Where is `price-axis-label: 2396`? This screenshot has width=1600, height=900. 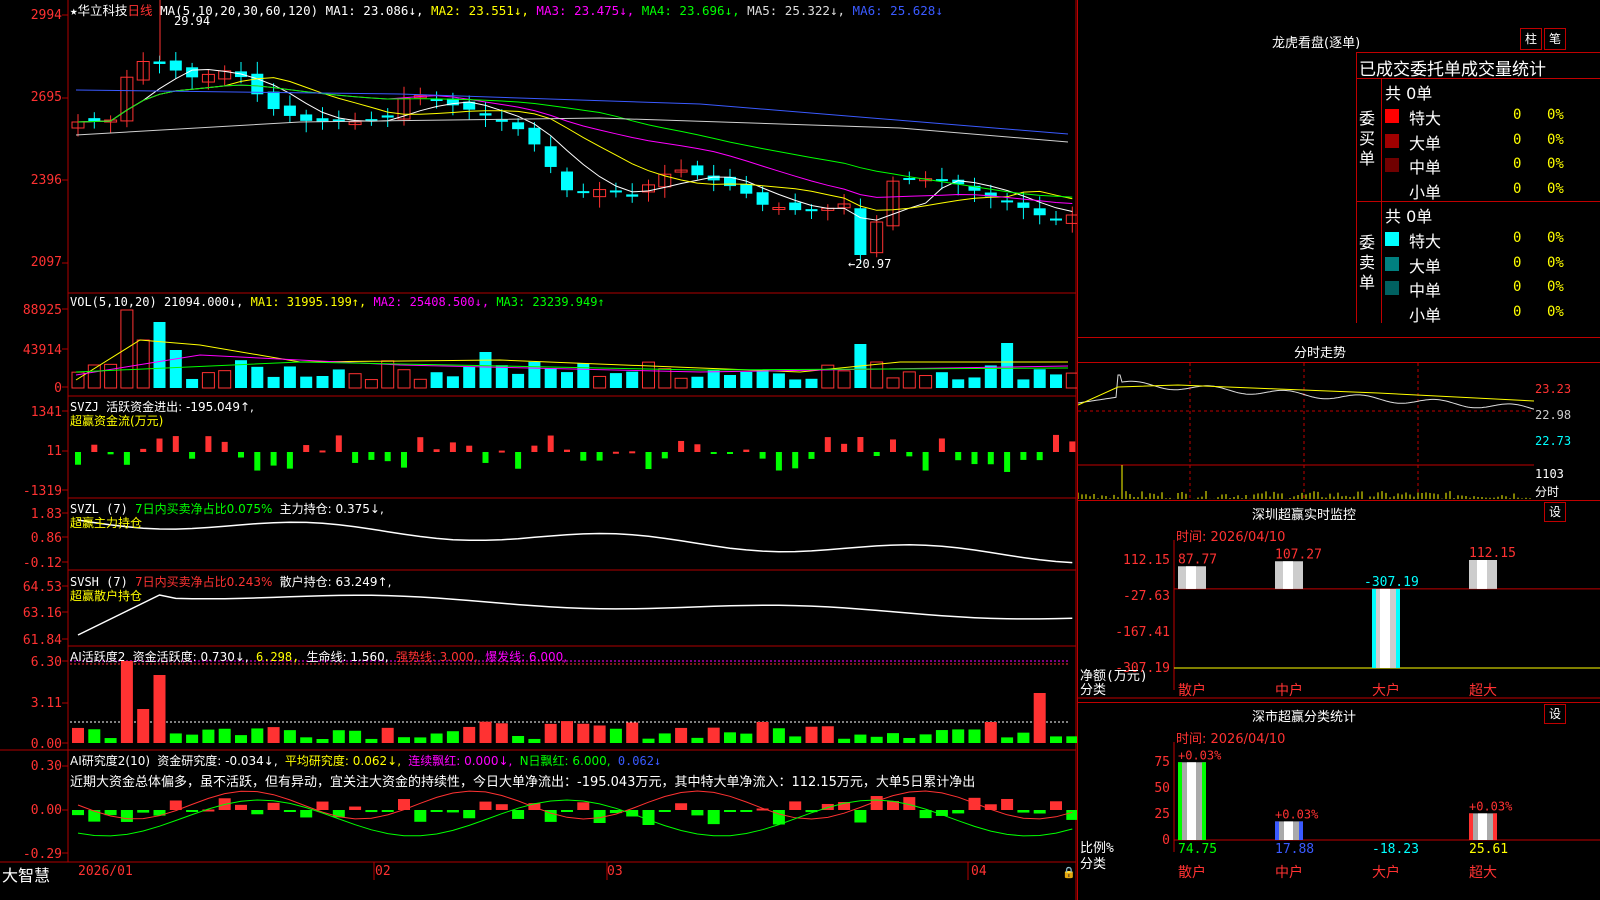 price-axis-label: 2396 is located at coordinates (46, 180).